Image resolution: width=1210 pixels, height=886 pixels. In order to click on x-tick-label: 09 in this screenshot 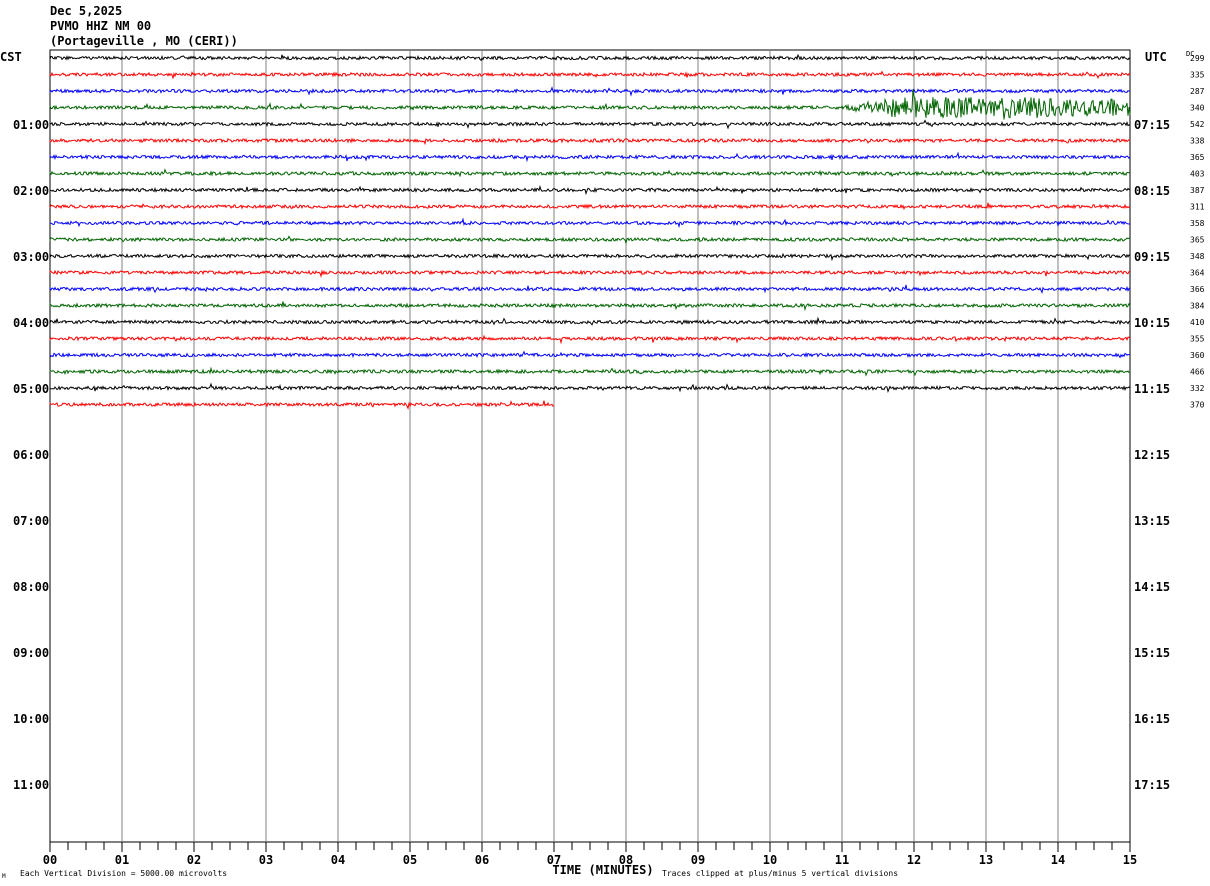, I will do `click(698, 860)`.